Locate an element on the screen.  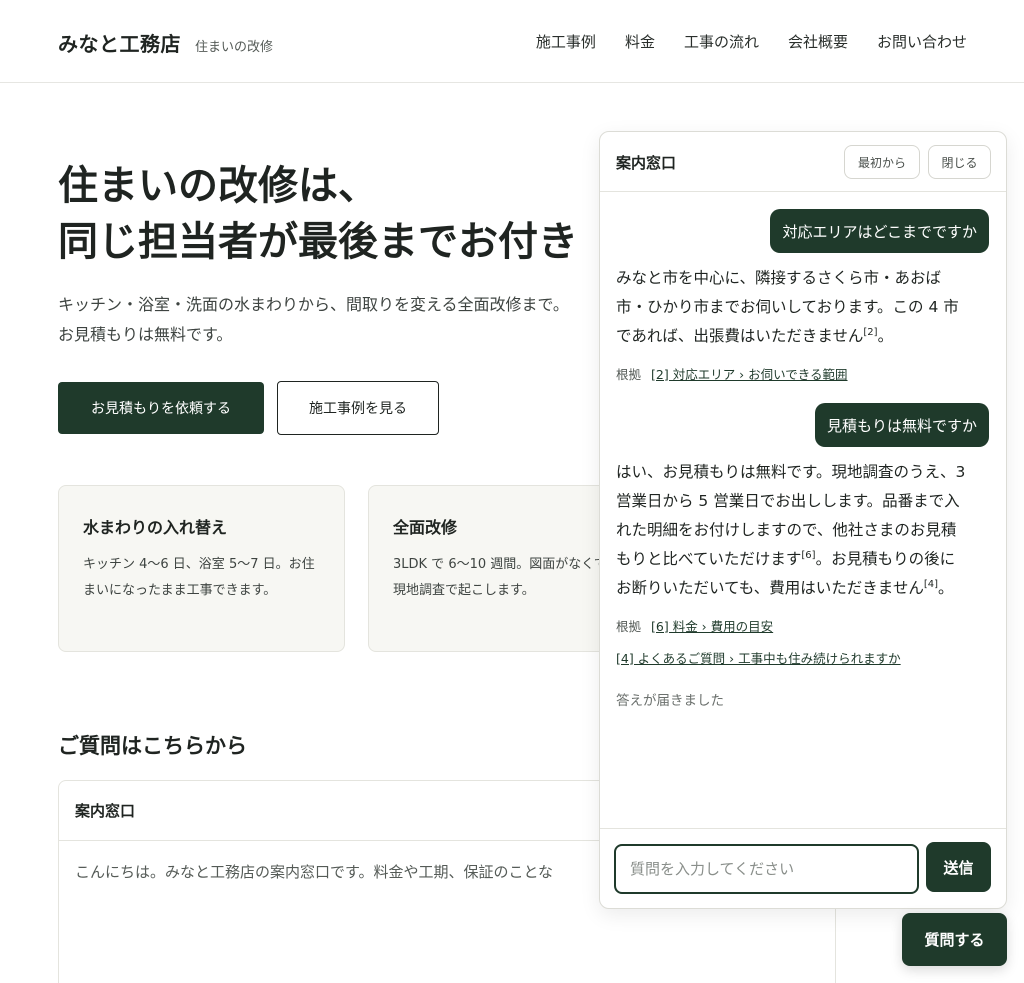
card-body: キッチン 4〜6 日、浴室 5〜7 日。お住まいになったまま工事できます。 is located at coordinates (199, 577).